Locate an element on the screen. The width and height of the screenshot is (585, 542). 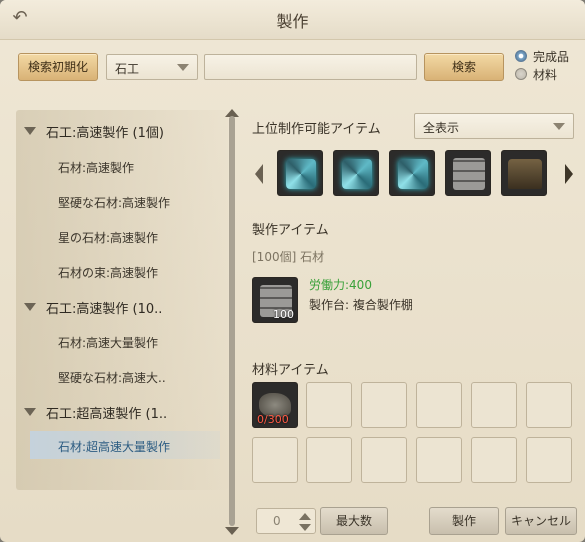
tree-group-header: 石工:超高速製作 (1.. is located at coordinates (106, 412).